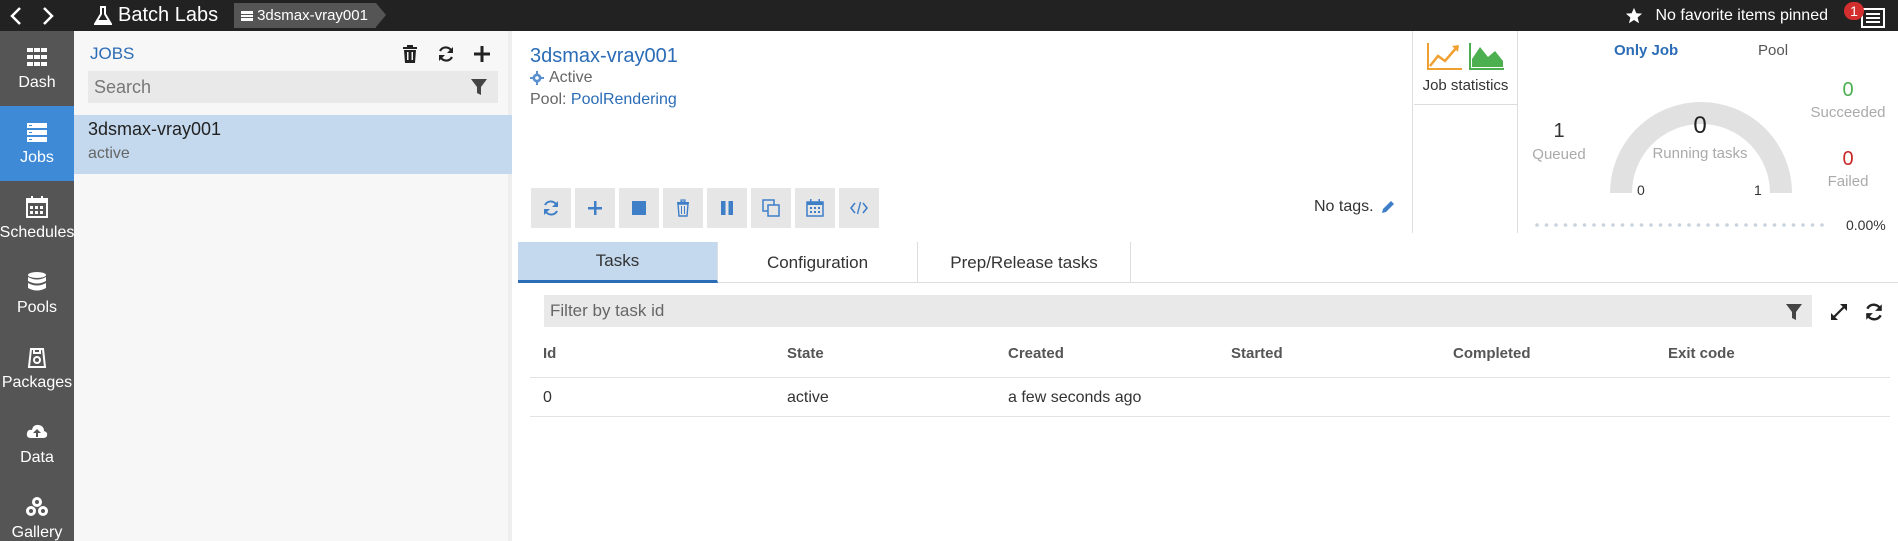 The height and width of the screenshot is (541, 1898). I want to click on dashboard-icon, so click(37, 56).